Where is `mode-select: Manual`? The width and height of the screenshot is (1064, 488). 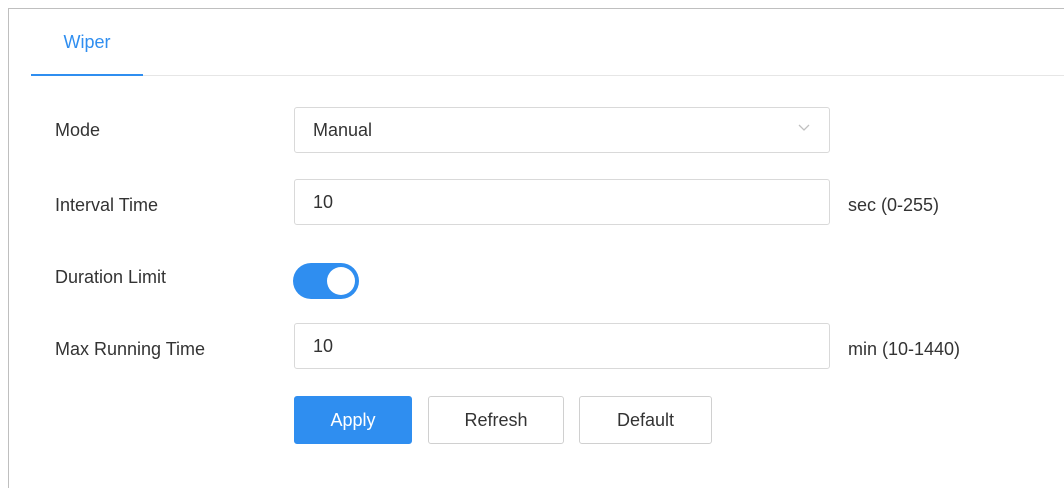
mode-select: Manual is located at coordinates (562, 130).